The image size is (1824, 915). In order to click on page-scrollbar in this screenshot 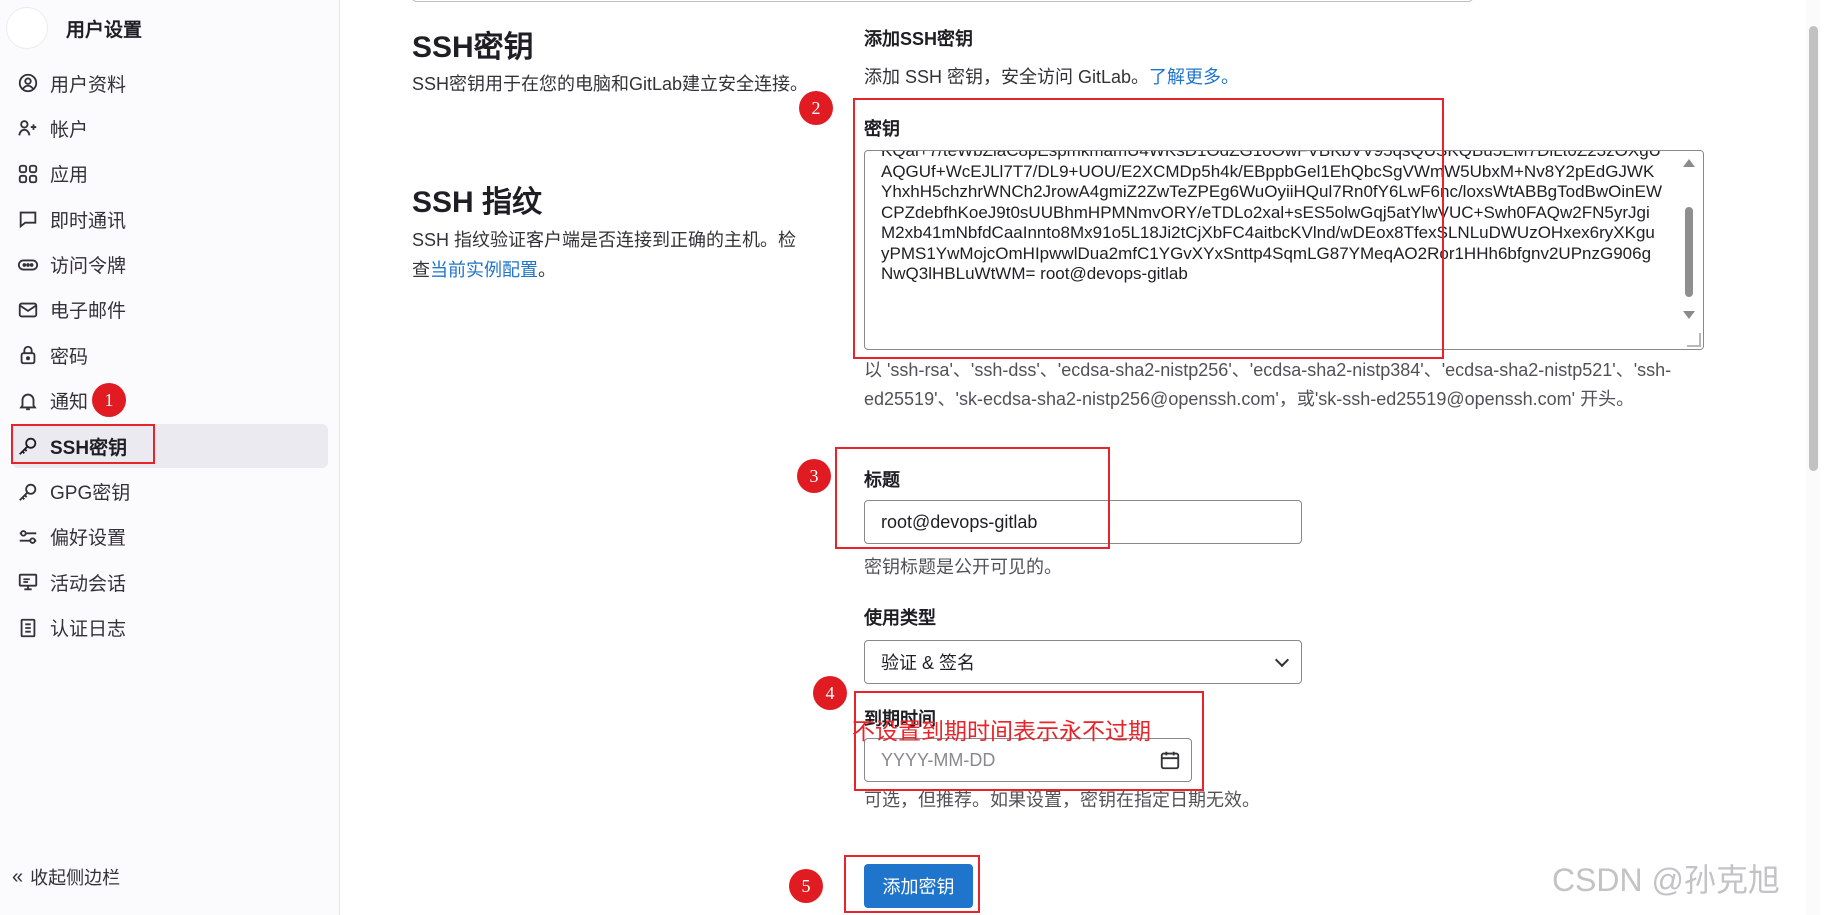, I will do `click(1813, 457)`.